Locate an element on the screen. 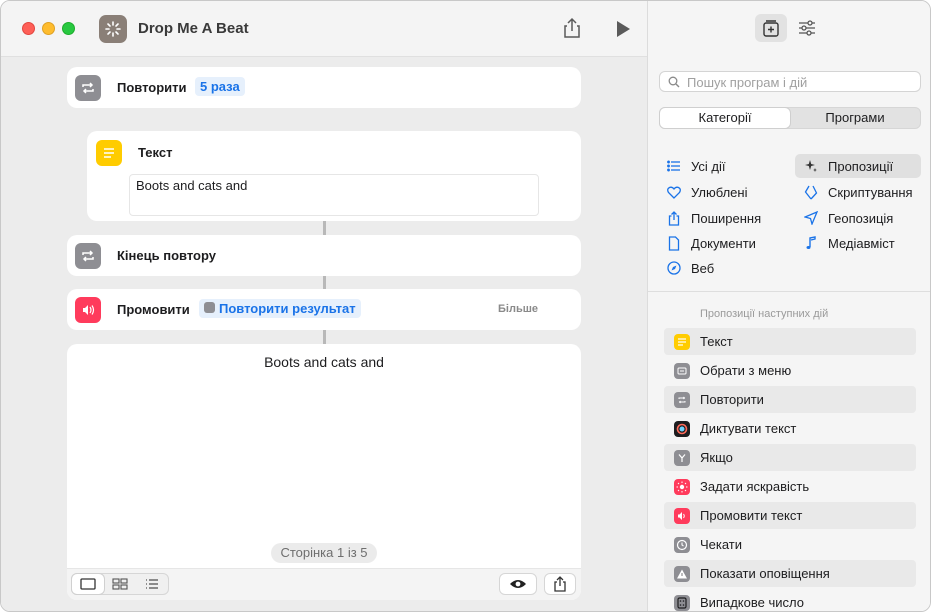 Image resolution: width=931 pixels, height=612 pixels. zoom-window-button is located at coordinates (68, 28).